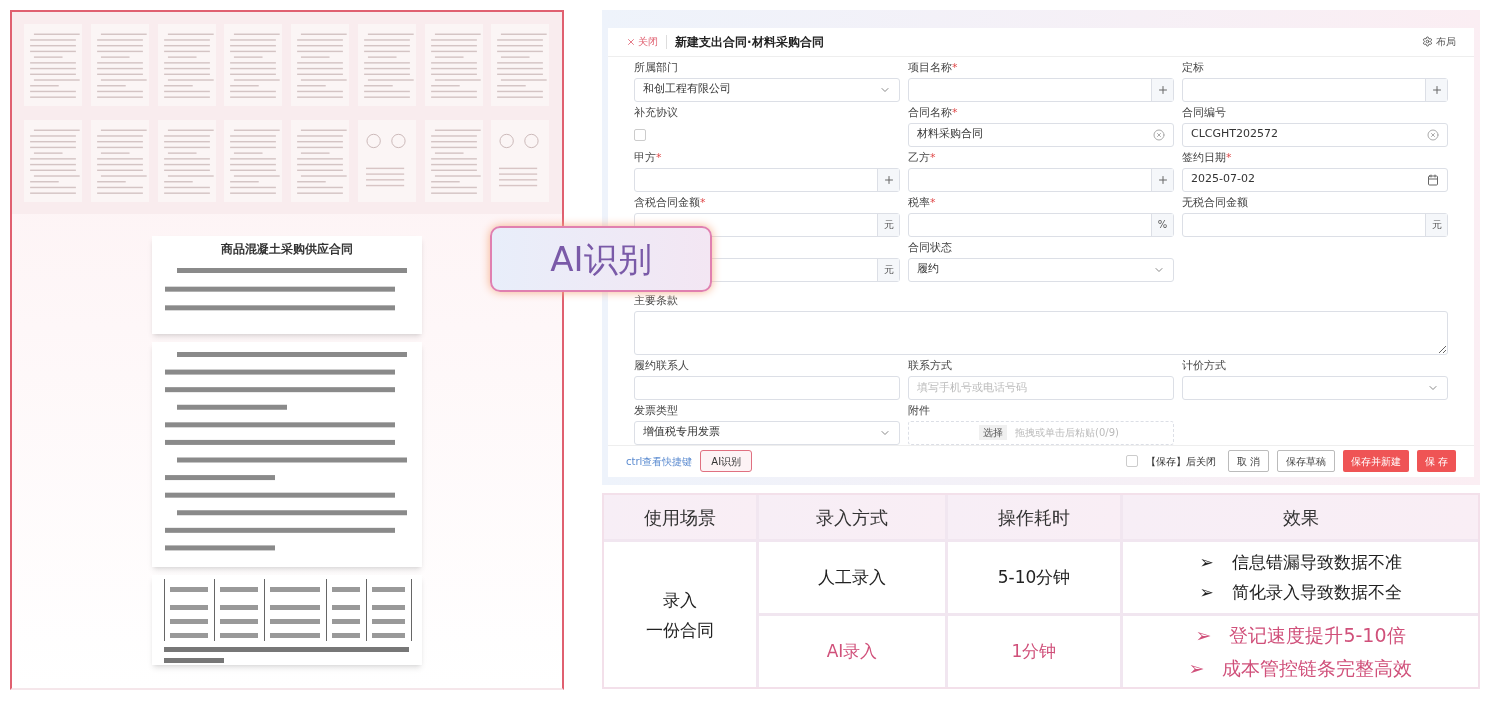  Describe the element at coordinates (656, 410) in the screenshot. I see `field-label: 发票类型` at that location.